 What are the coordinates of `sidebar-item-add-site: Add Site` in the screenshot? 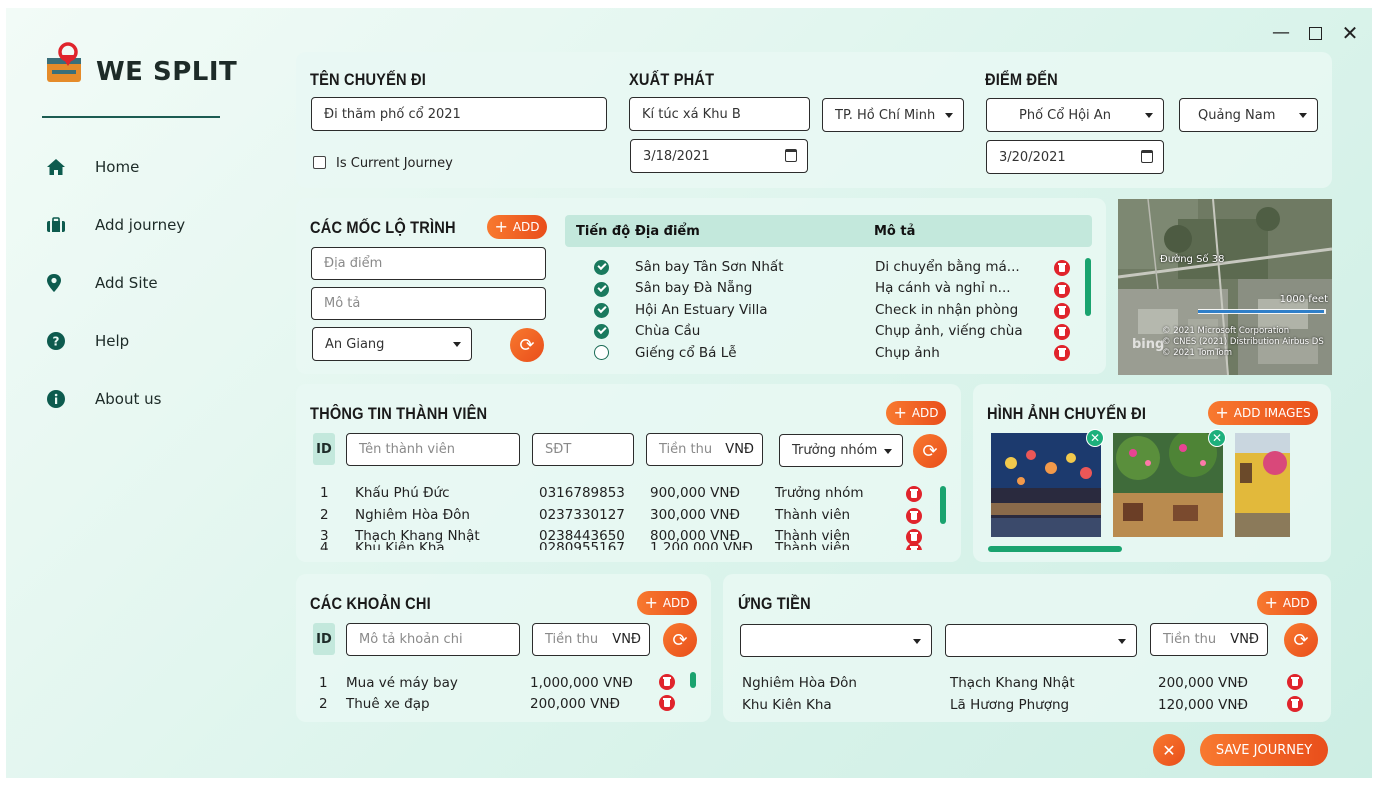 It's located at (102, 283).